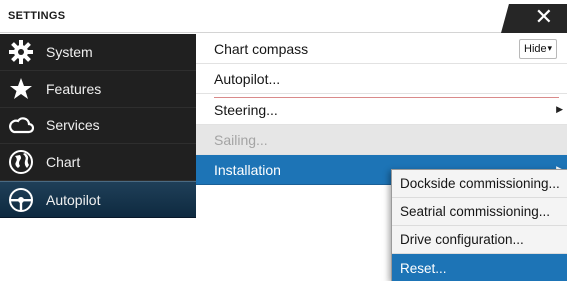 The image size is (567, 281). I want to click on row-label: Chart compass, so click(261, 48).